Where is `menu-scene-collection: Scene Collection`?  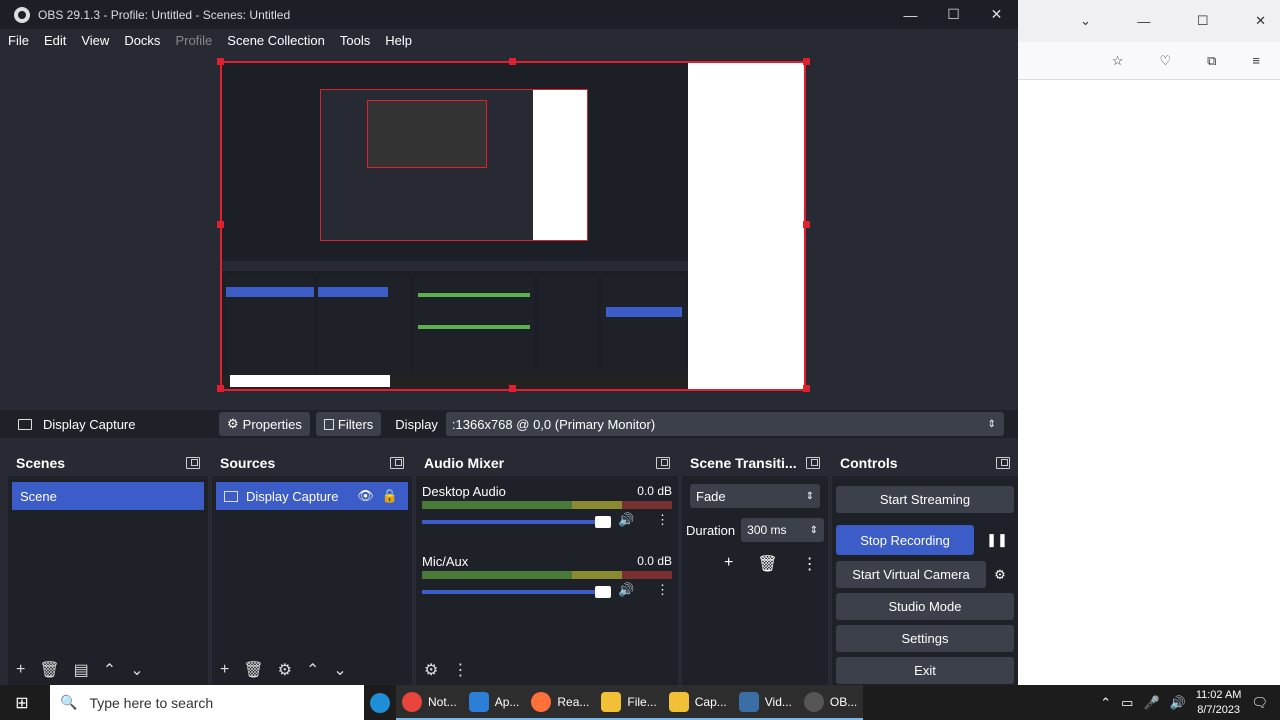 menu-scene-collection: Scene Collection is located at coordinates (275, 40).